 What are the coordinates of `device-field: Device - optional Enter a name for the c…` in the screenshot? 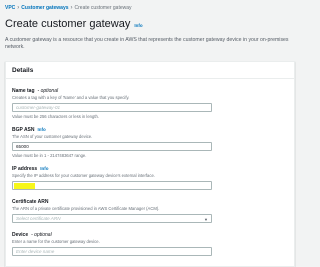 It's located at (112, 244).